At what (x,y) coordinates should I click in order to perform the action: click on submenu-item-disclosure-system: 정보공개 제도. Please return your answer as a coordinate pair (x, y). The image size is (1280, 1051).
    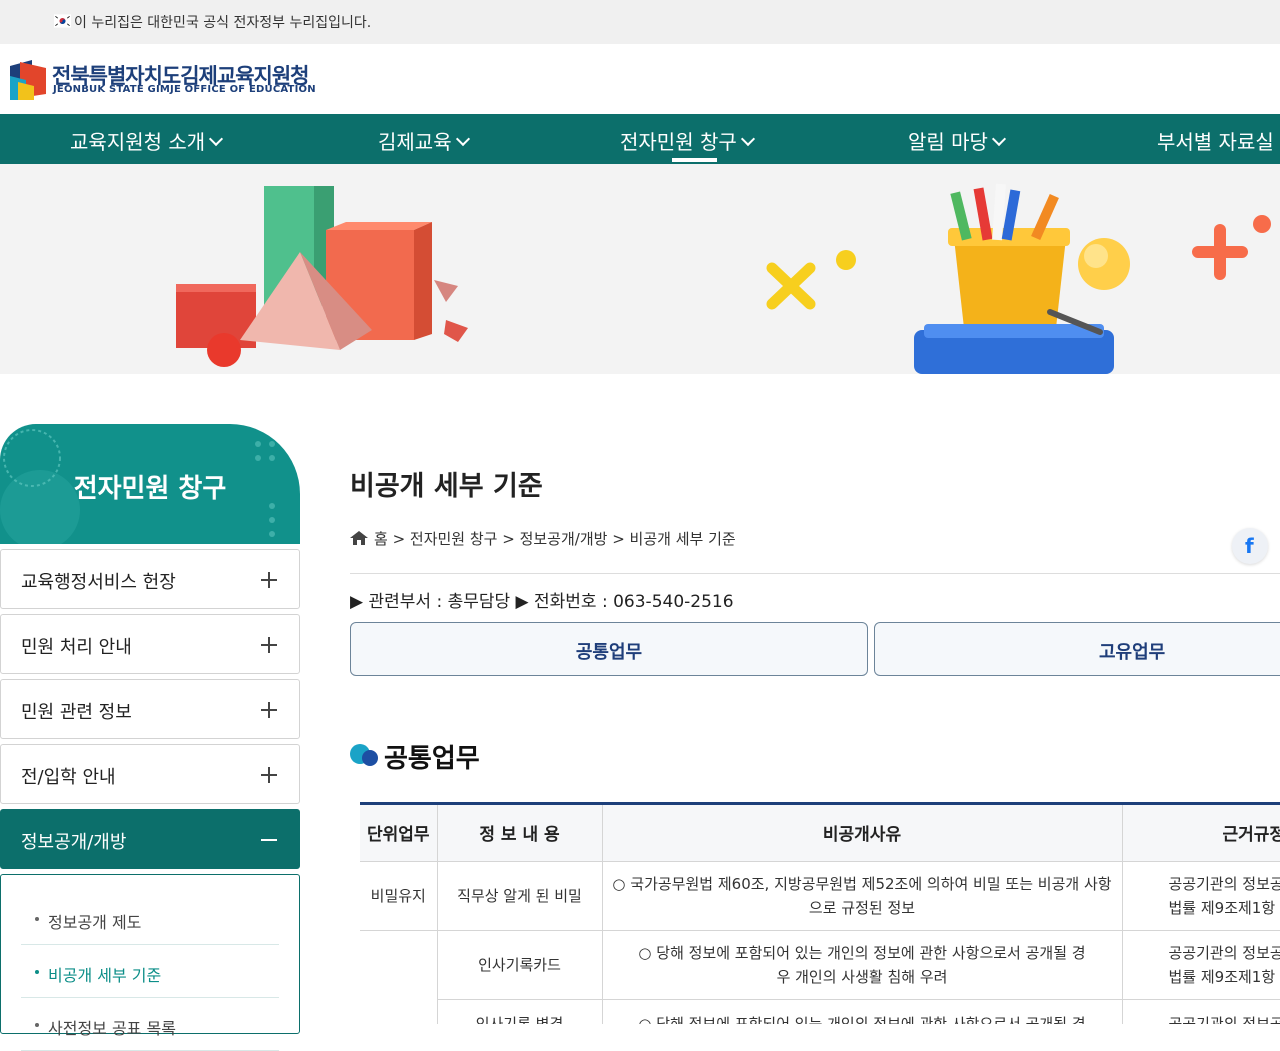
    Looking at the image, I should click on (150, 918).